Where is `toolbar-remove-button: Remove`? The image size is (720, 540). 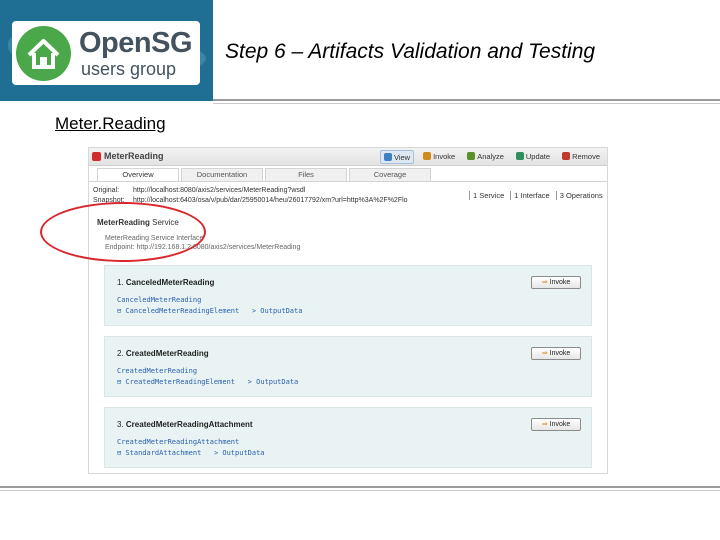
toolbar-remove-button: Remove is located at coordinates (581, 156).